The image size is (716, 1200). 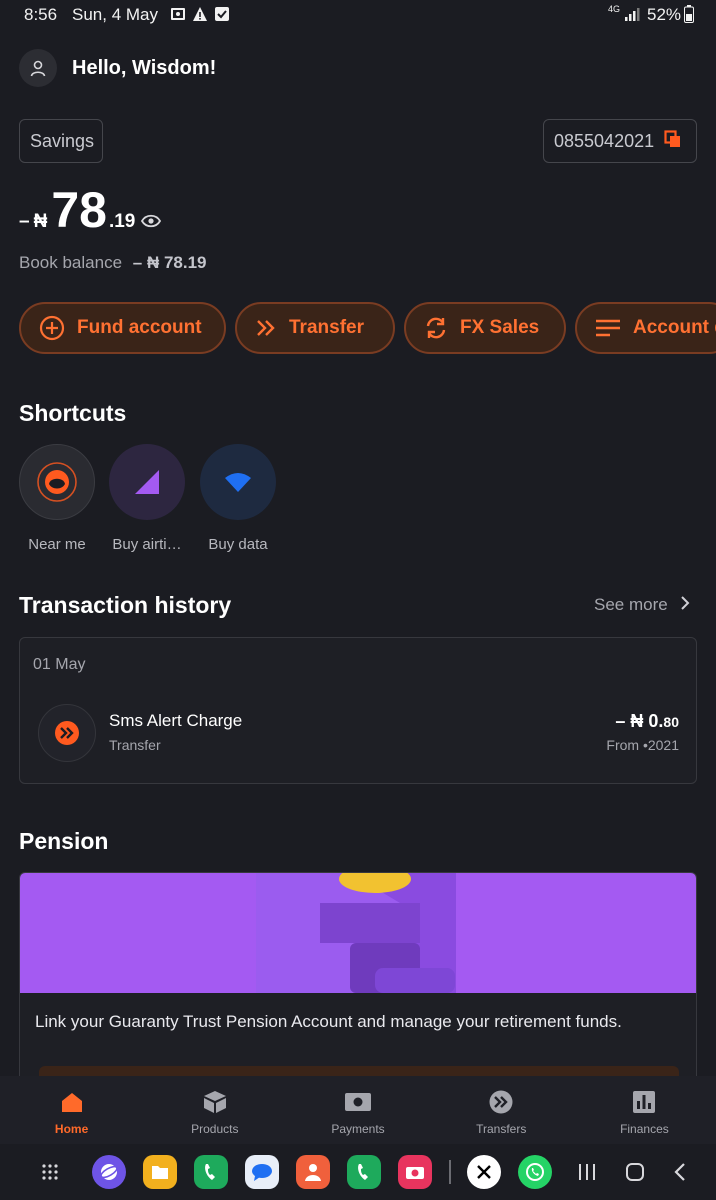 I want to click on check-notification-icon, so click(x=222, y=16).